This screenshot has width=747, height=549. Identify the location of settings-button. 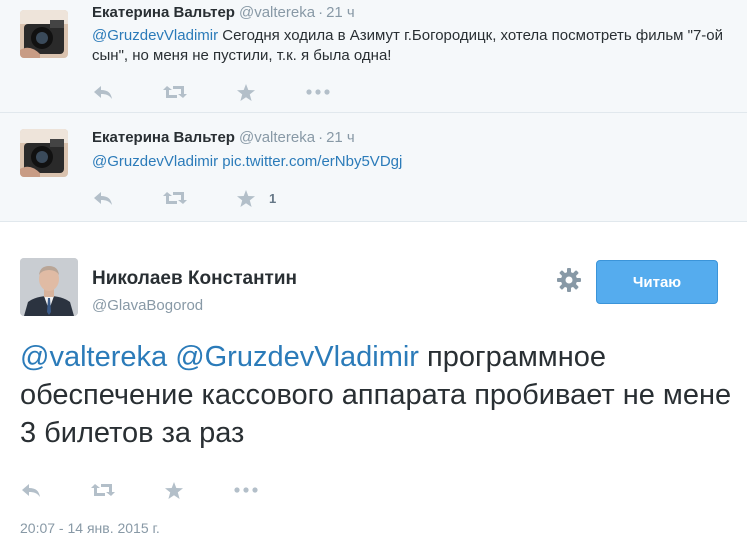
(569, 280).